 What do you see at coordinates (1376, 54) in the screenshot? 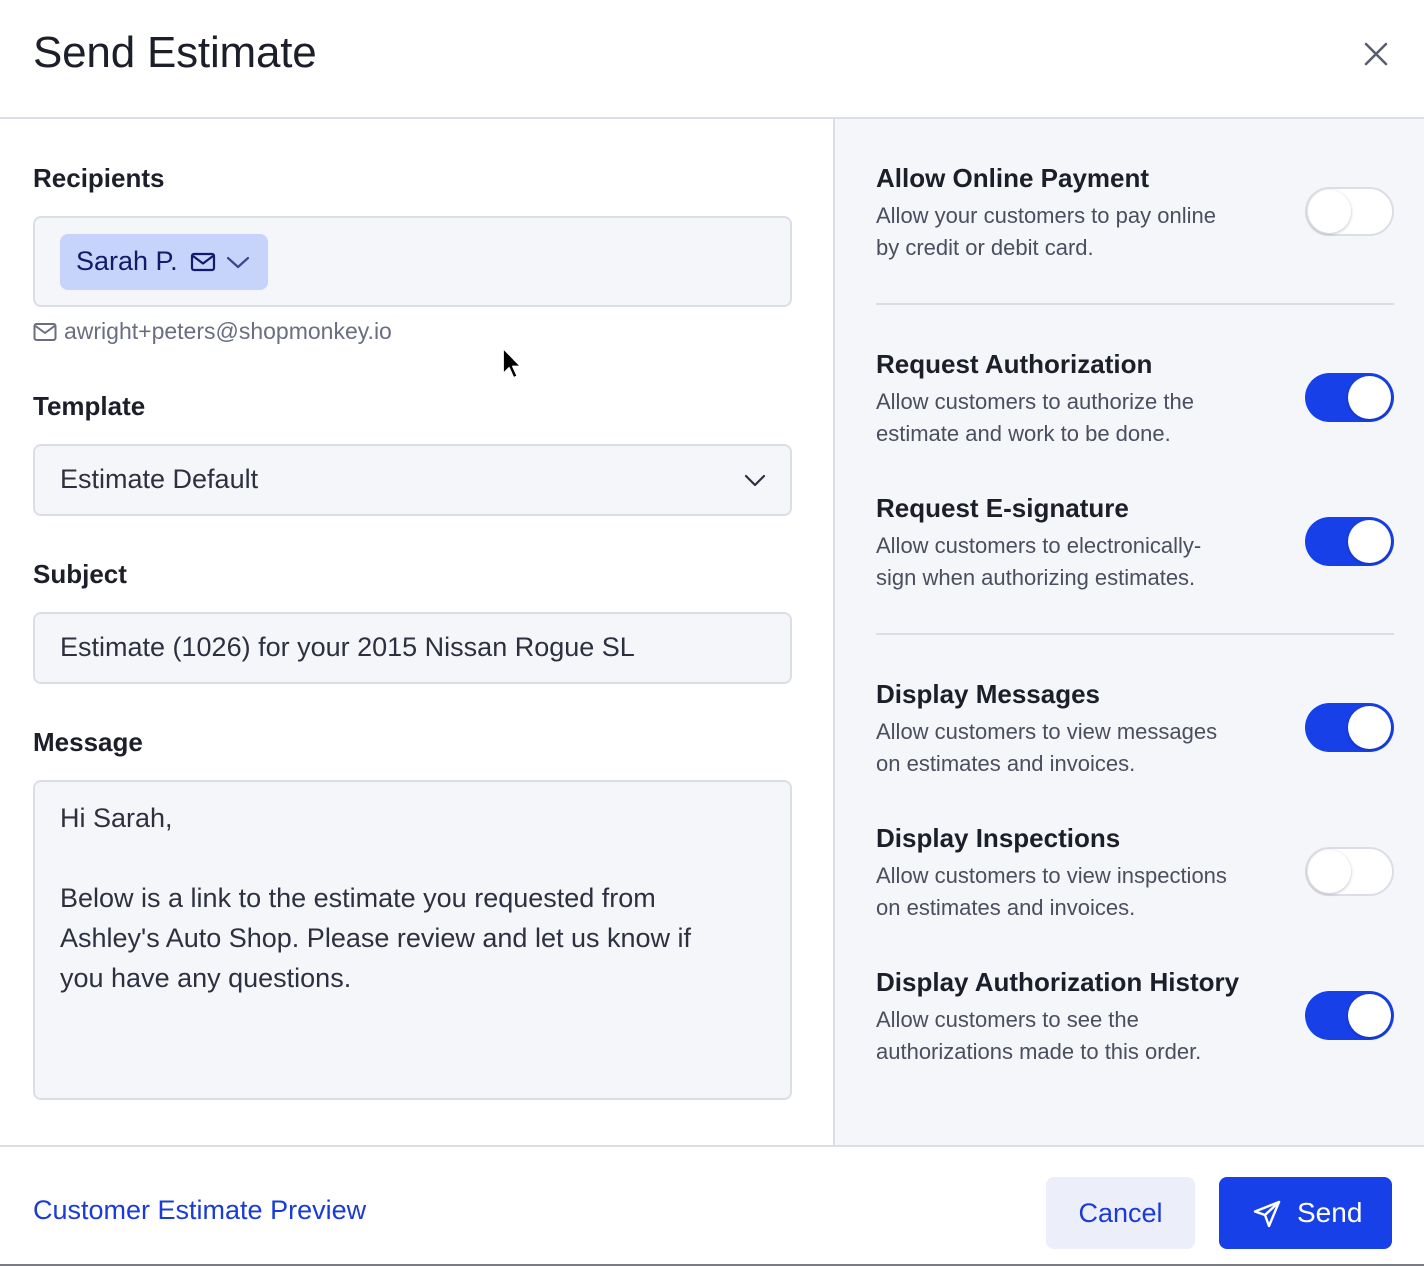
I see `close-icon` at bounding box center [1376, 54].